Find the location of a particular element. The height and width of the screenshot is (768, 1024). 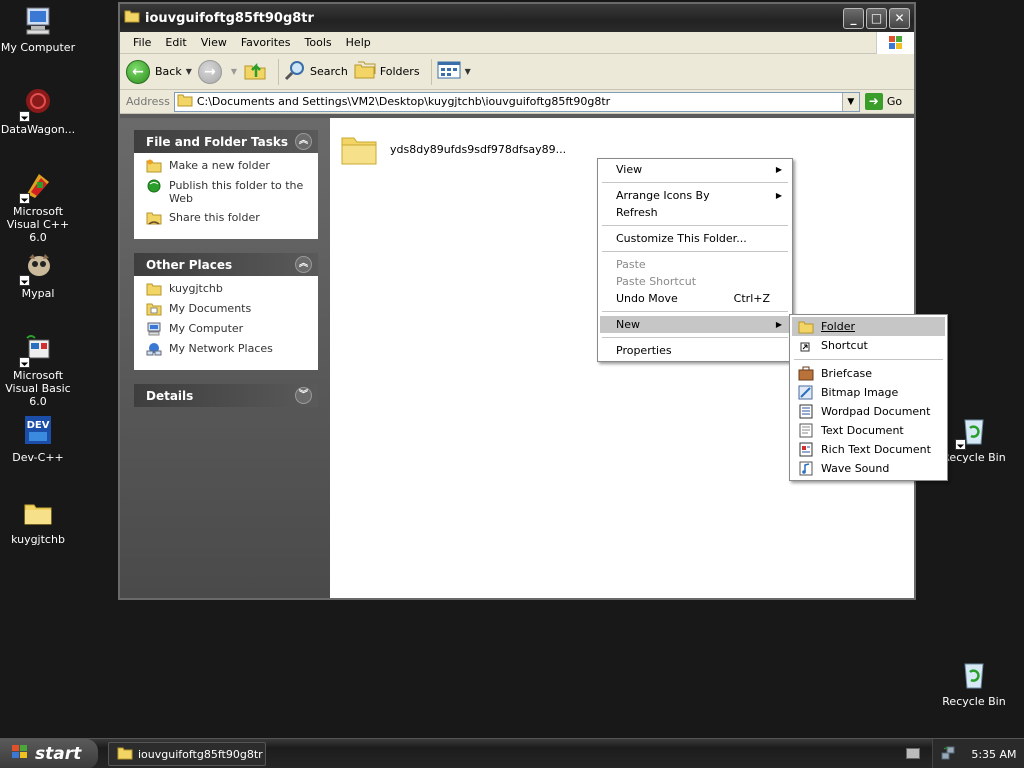

sub-item-wave-sound: Wave Sound is located at coordinates (868, 468).